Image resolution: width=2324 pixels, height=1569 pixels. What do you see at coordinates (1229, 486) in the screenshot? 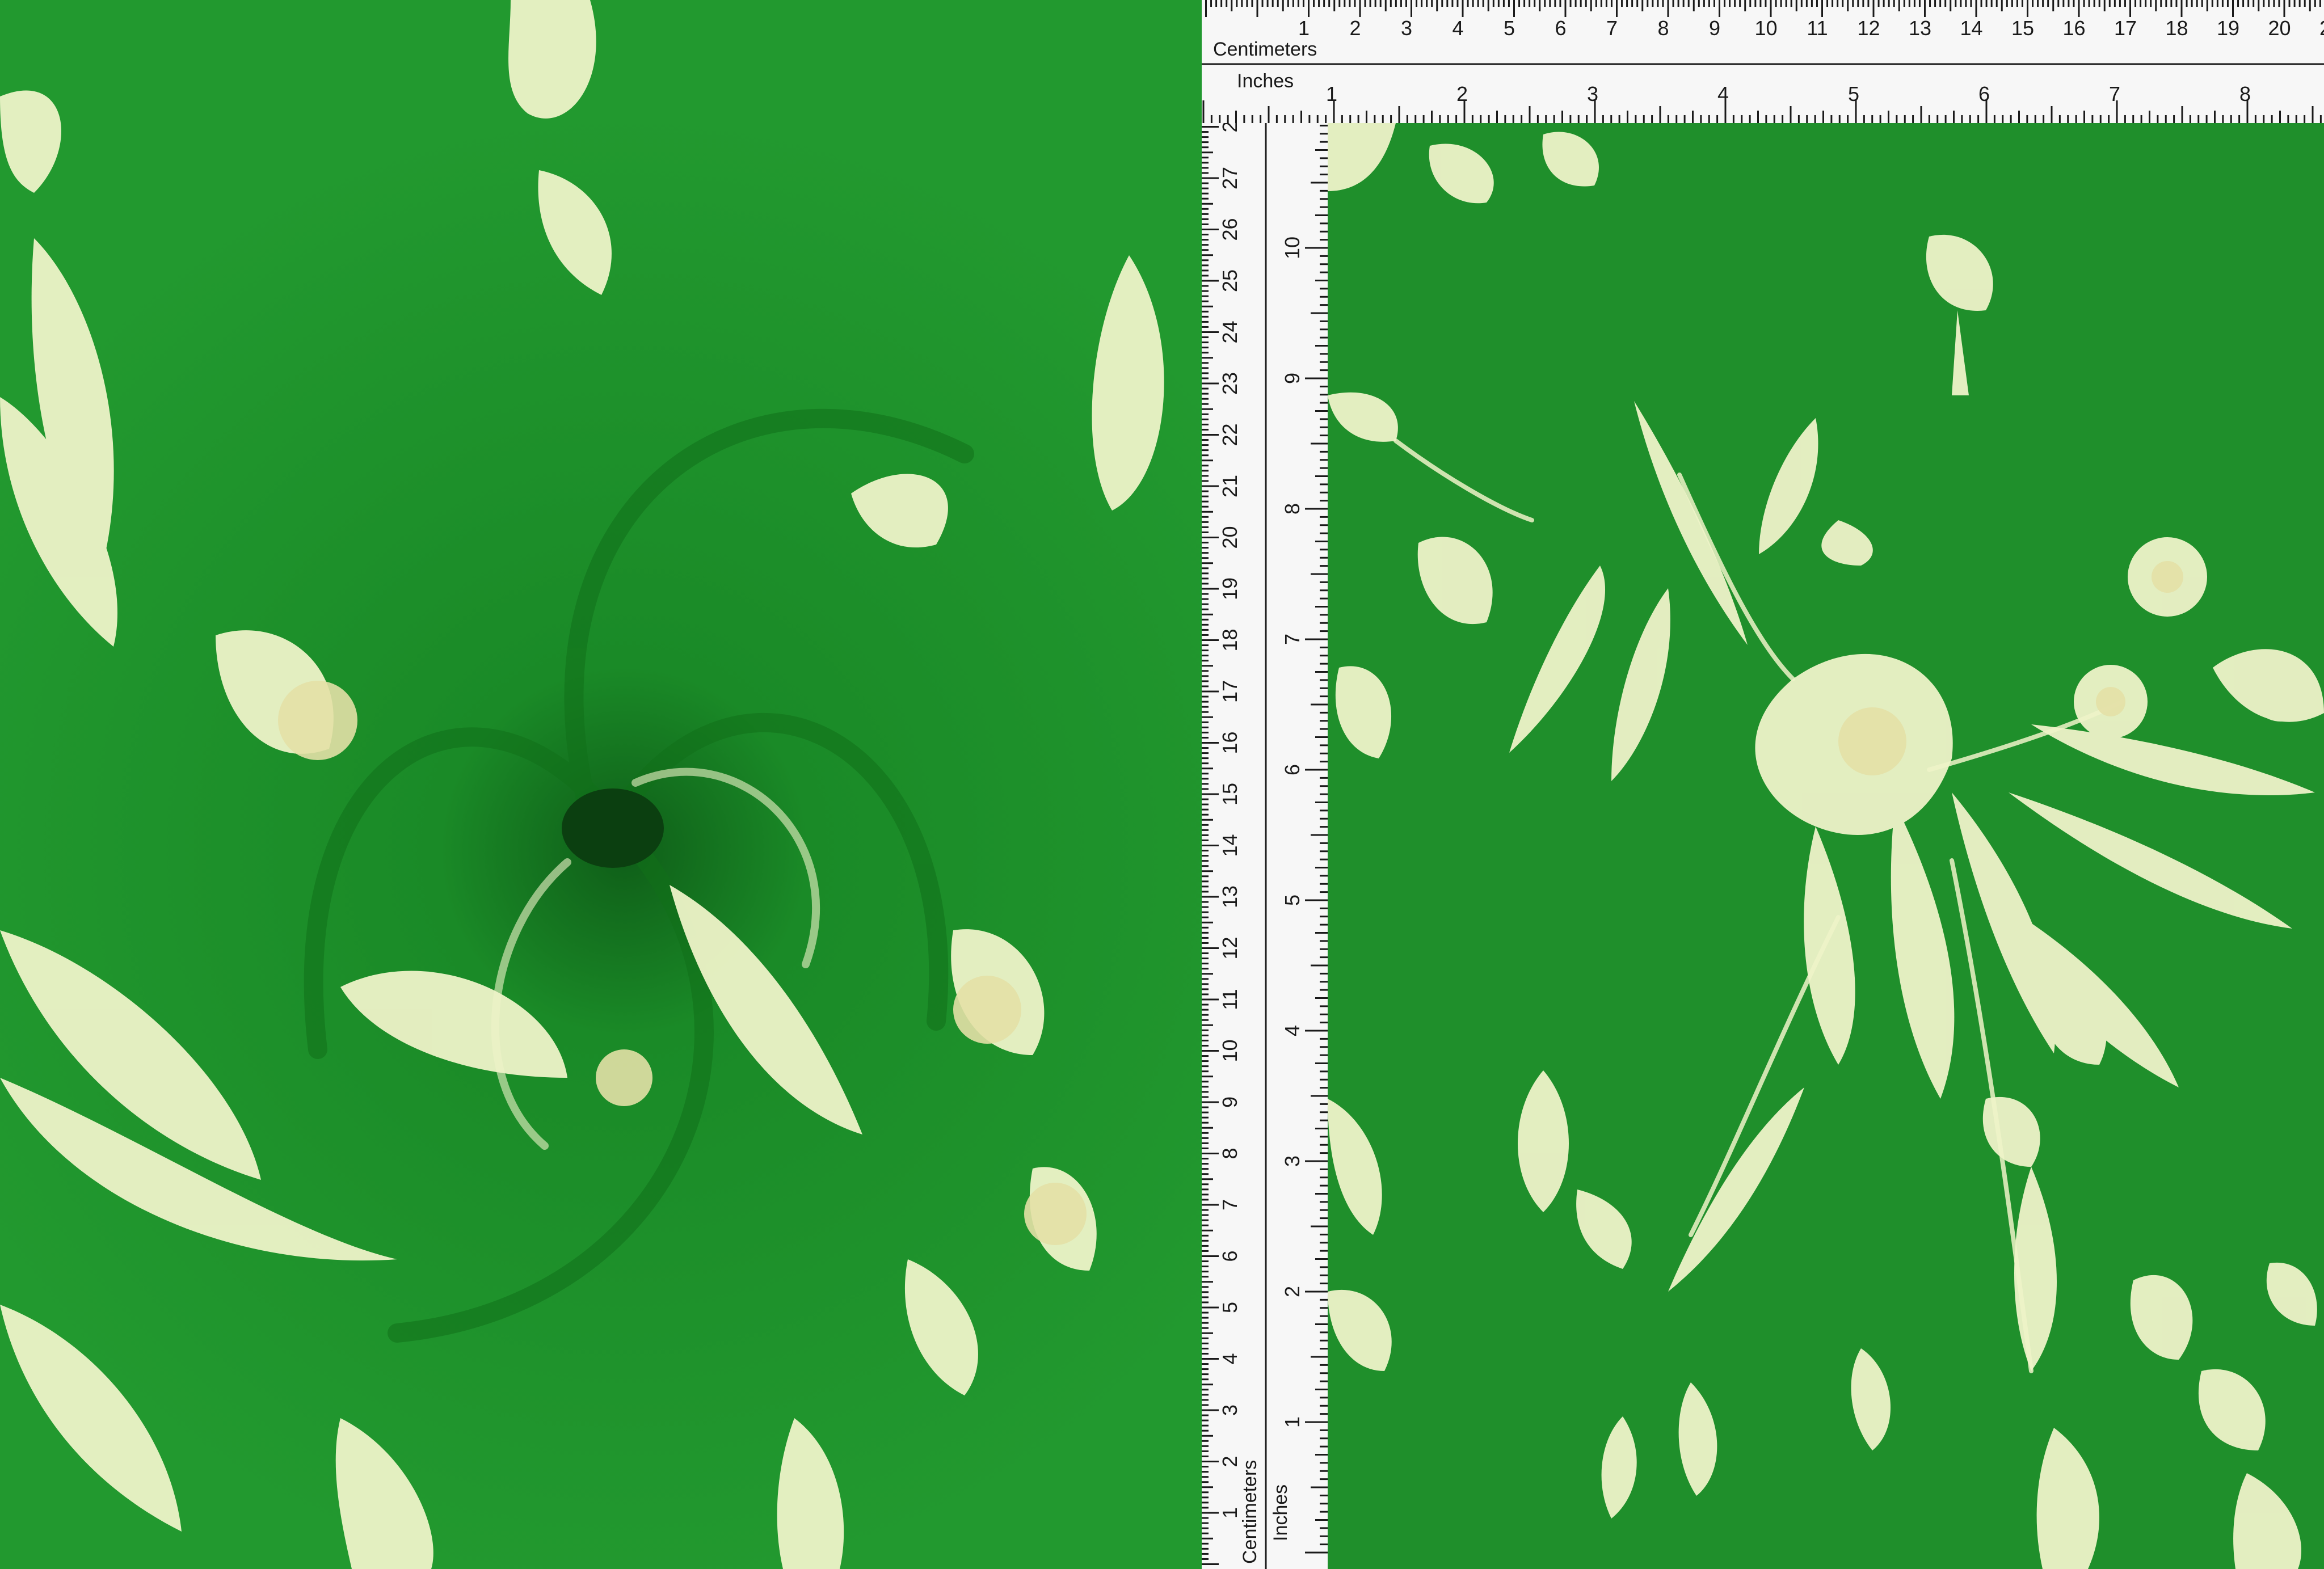
I see `ruler-left-cm-number: 21` at bounding box center [1229, 486].